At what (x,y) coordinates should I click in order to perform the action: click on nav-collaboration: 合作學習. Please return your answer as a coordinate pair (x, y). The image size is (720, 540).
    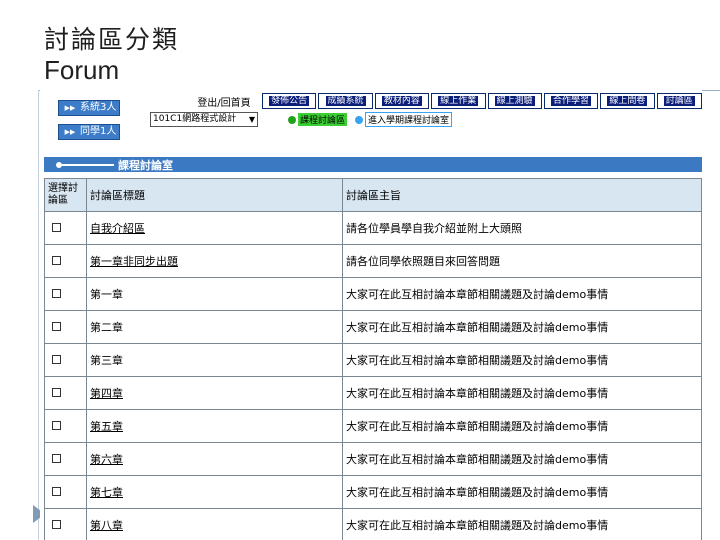
    Looking at the image, I should click on (571, 101).